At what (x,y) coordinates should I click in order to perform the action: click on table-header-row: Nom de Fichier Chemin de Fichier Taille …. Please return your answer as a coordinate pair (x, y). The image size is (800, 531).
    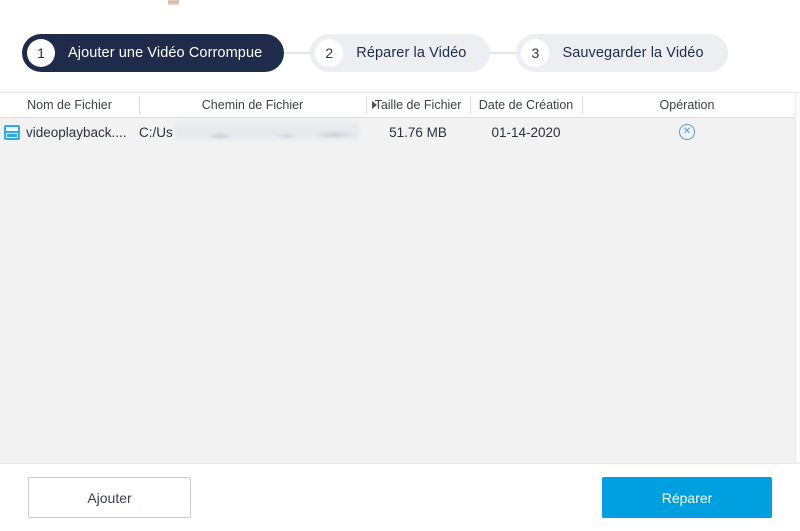
    Looking at the image, I should click on (400, 105).